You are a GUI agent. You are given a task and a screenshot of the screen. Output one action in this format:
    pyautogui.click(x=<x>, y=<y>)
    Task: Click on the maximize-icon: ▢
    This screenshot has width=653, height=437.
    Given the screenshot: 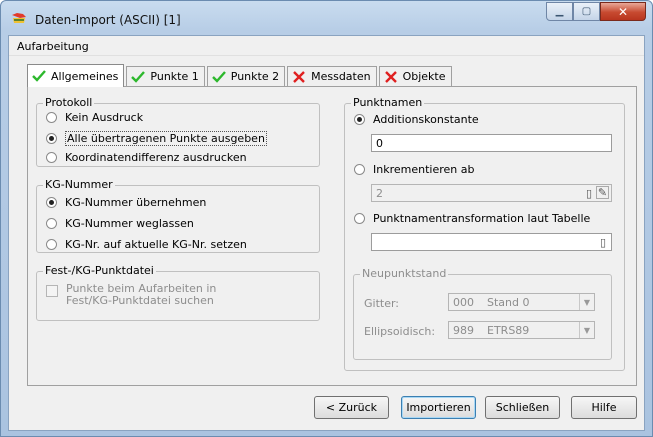 What is the action you would take?
    pyautogui.click(x=586, y=11)
    